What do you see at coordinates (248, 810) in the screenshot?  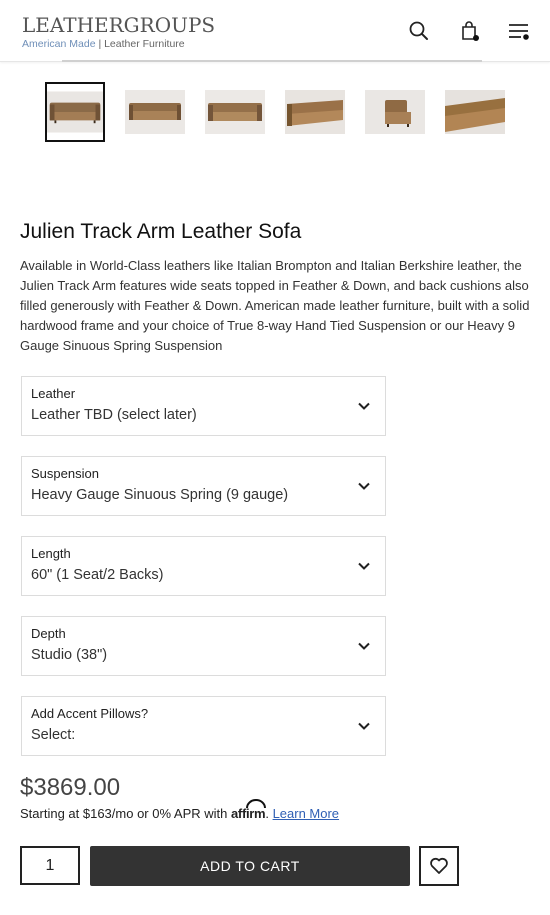 I see `affirm-logo: affirm` at bounding box center [248, 810].